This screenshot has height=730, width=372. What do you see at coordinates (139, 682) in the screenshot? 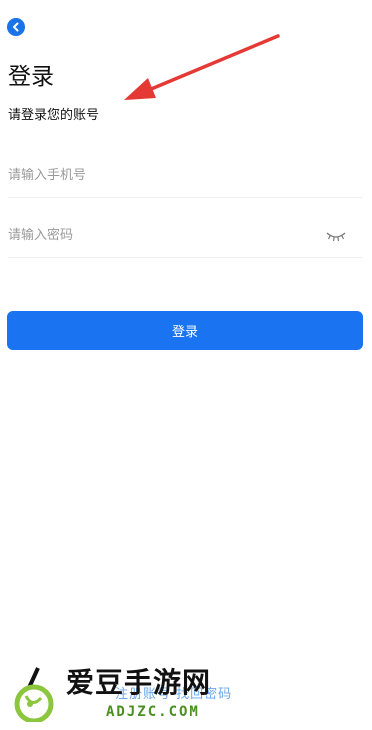
I see `watermark-name: 爱豆手游网` at bounding box center [139, 682].